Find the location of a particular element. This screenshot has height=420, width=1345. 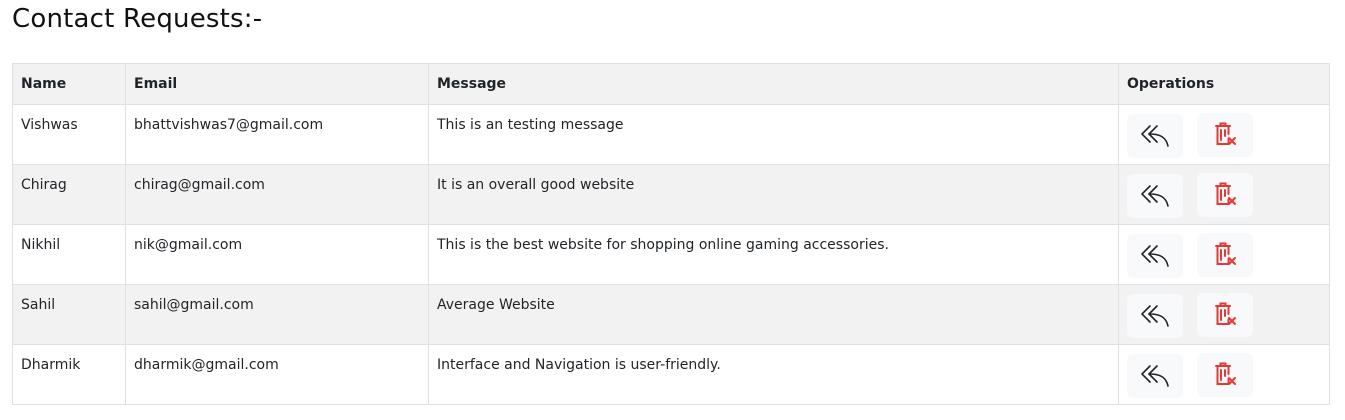

cell-message: Average Website is located at coordinates (773, 314).